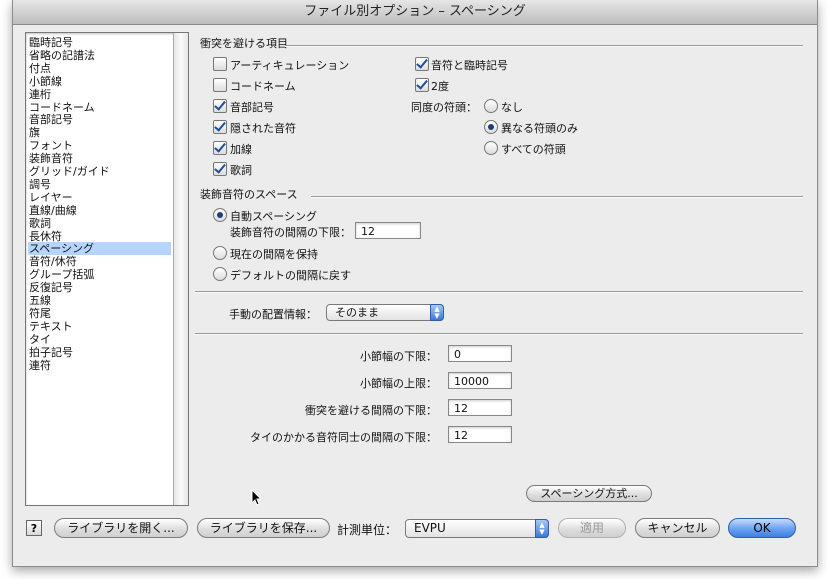 The width and height of the screenshot is (828, 579). What do you see at coordinates (444, 107) in the screenshot?
I see `unison-label: 同度の符頭：` at bounding box center [444, 107].